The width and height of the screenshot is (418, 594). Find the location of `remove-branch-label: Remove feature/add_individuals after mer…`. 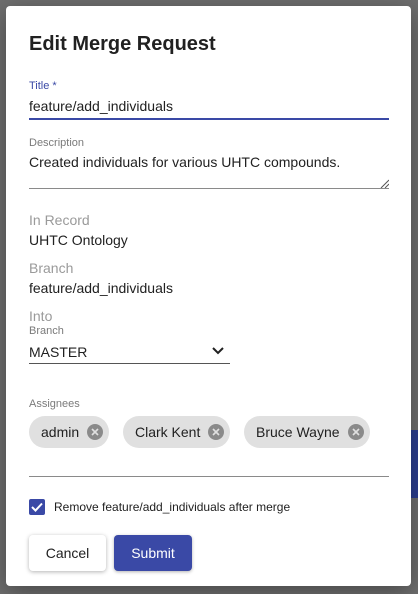

remove-branch-label: Remove feature/add_individuals after mer… is located at coordinates (172, 507).